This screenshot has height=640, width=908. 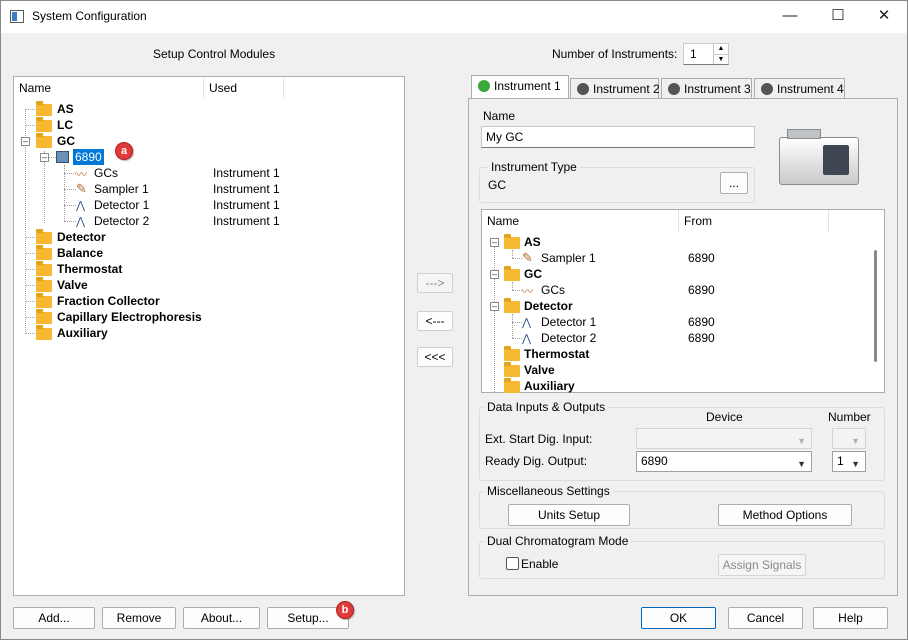 I want to click on gc-instrument-image, so click(x=819, y=159).